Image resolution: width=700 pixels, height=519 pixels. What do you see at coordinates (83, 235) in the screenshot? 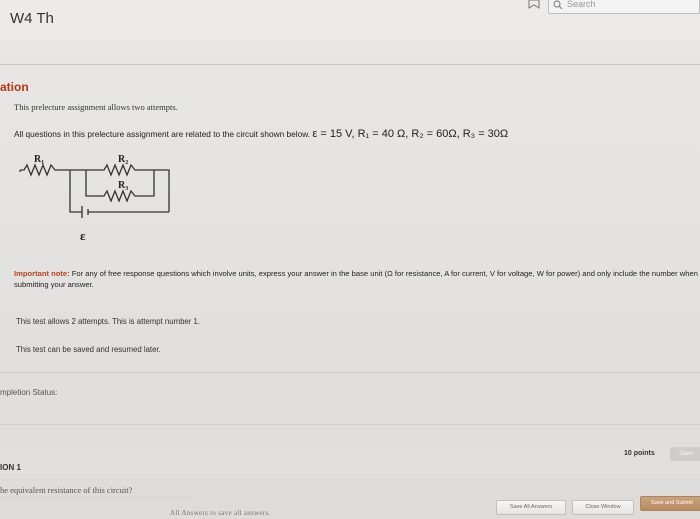
I see `label-emf: ε` at bounding box center [83, 235].